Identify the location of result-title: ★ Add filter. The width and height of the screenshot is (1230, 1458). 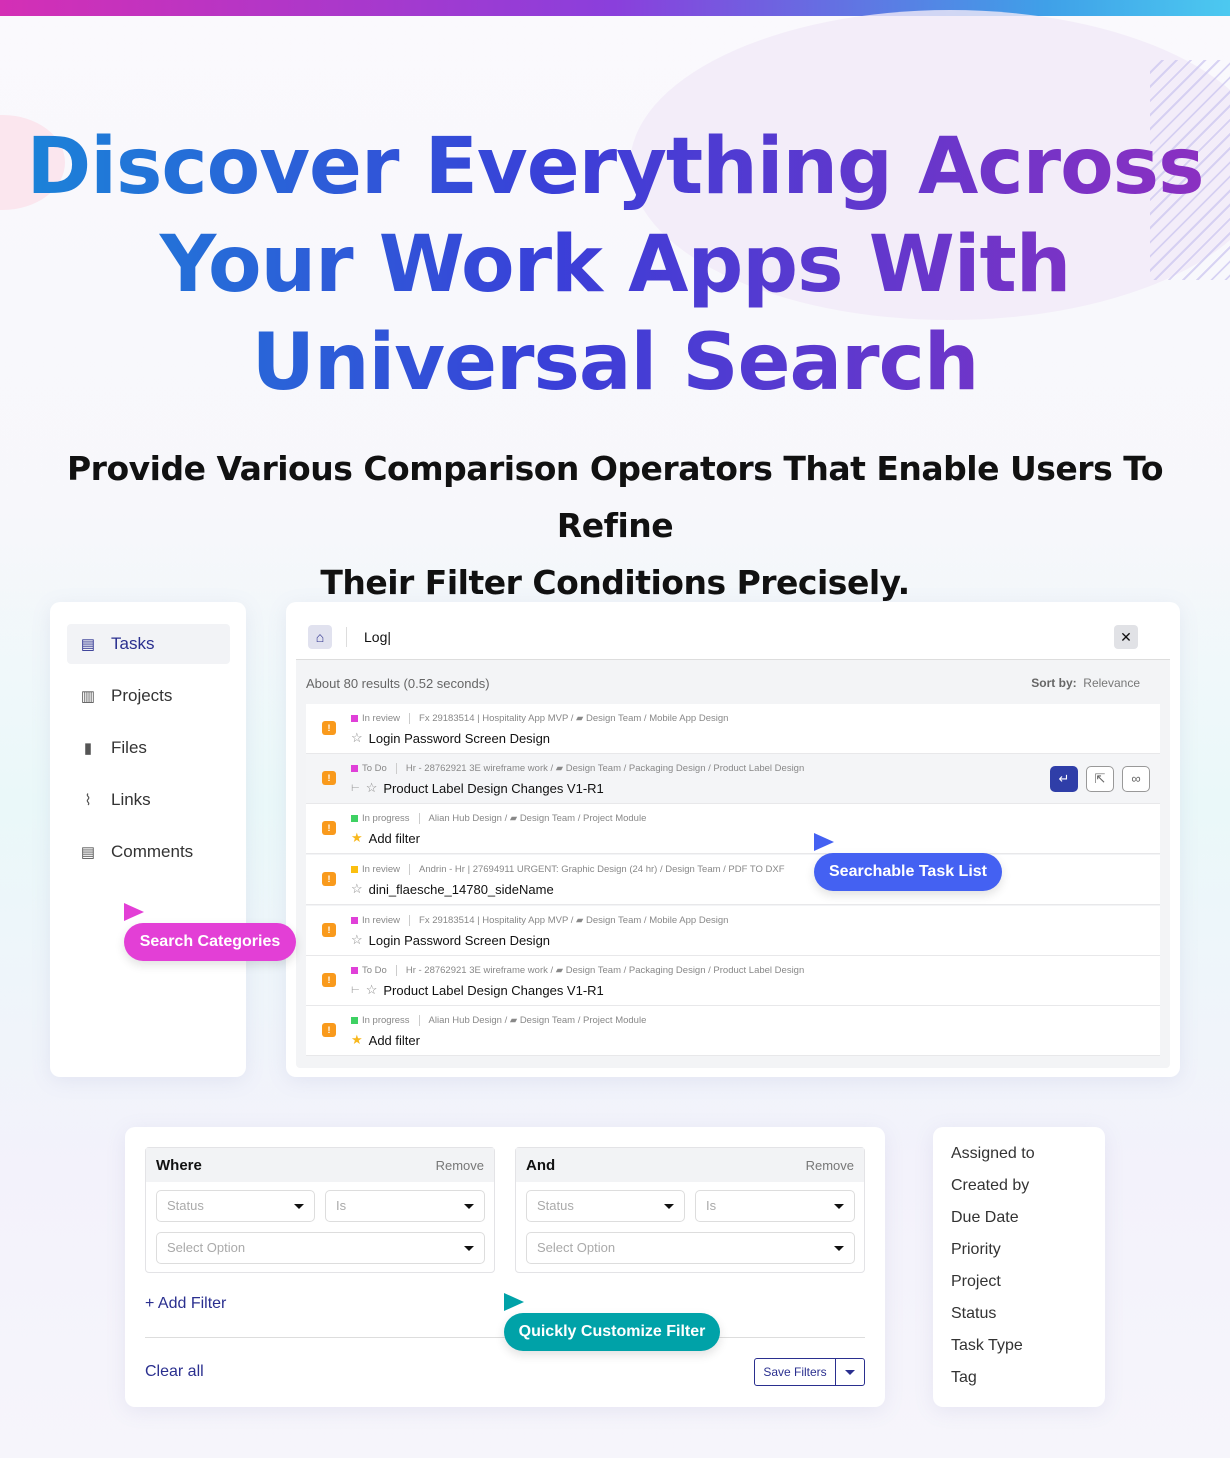
(385, 838).